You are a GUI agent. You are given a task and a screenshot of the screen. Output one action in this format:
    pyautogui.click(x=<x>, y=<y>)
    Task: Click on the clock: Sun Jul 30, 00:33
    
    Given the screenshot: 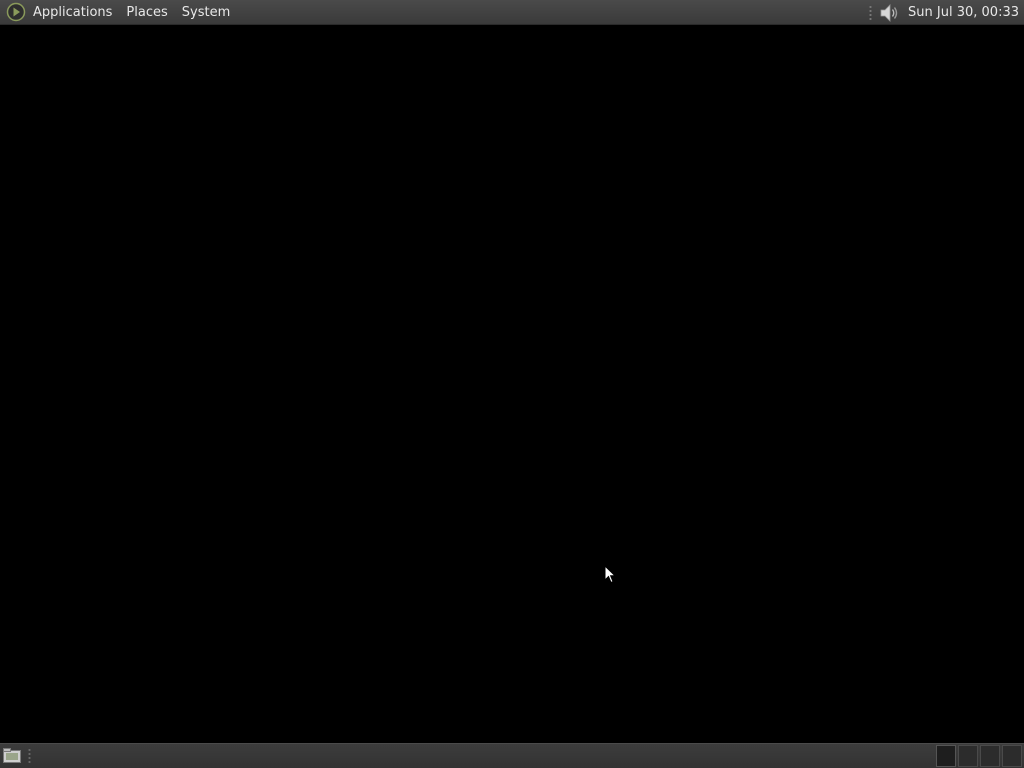 What is the action you would take?
    pyautogui.click(x=966, y=12)
    